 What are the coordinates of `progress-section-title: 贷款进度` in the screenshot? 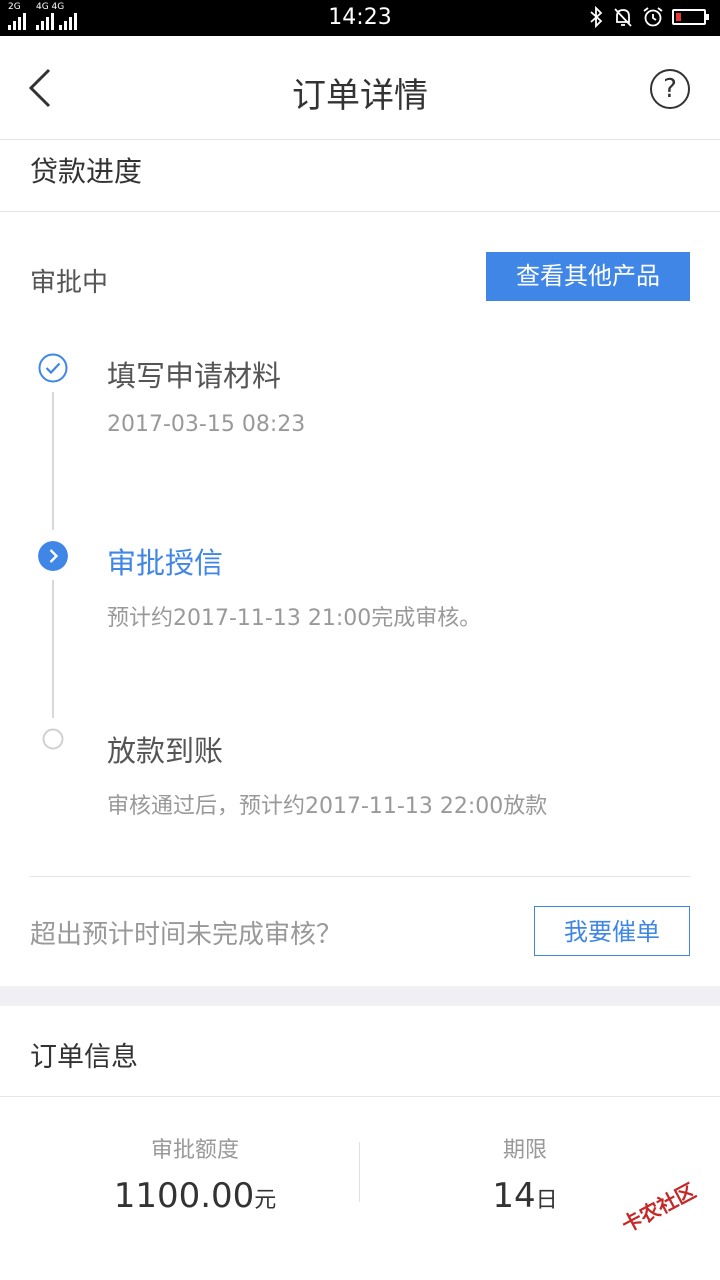 It's located at (86, 171).